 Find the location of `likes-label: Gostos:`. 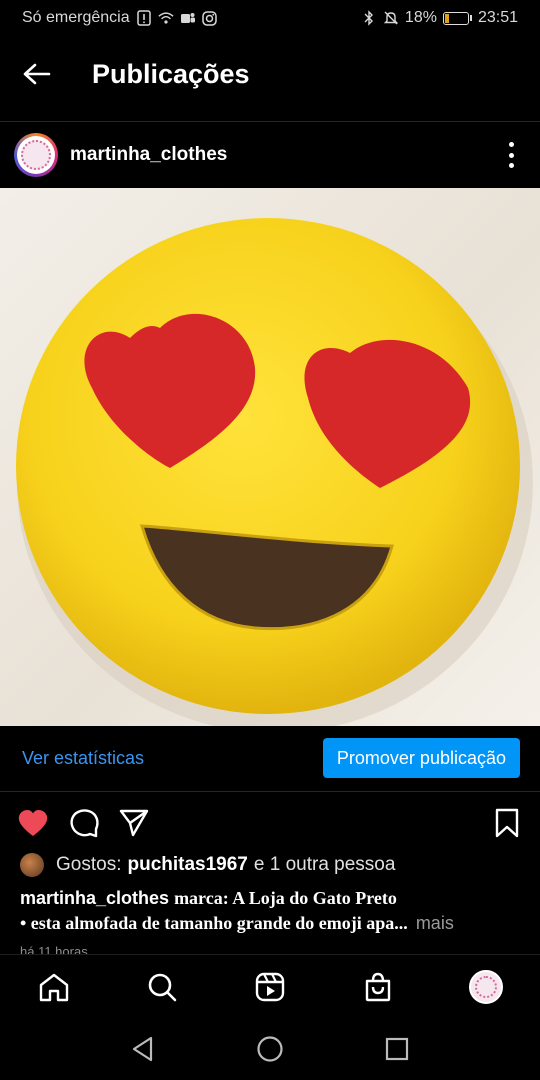

likes-label: Gostos: is located at coordinates (89, 864).